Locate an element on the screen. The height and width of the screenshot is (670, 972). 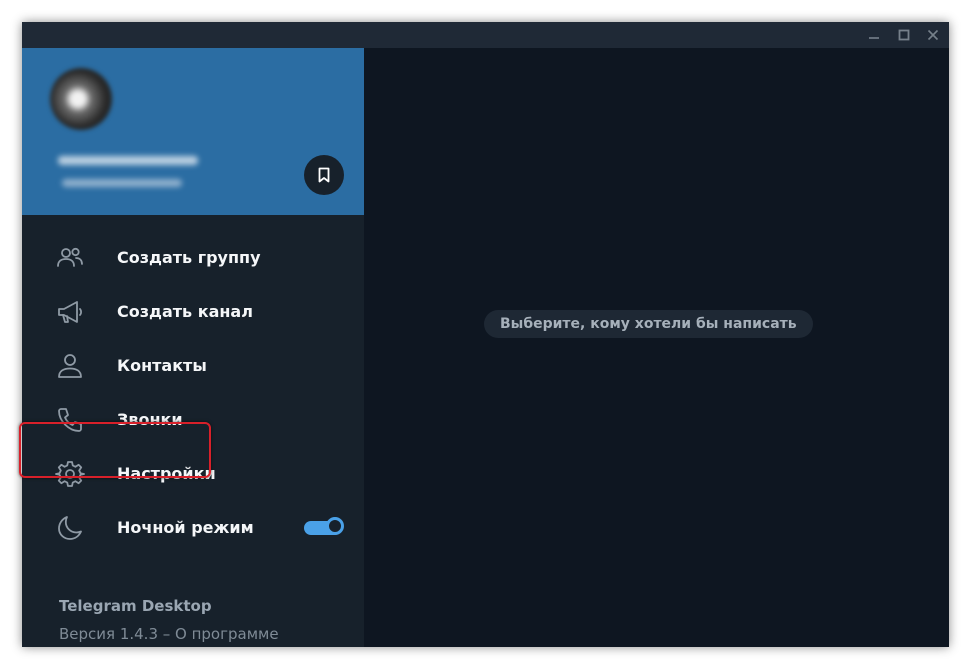
menu-item-settings: Настройки is located at coordinates (193, 474).